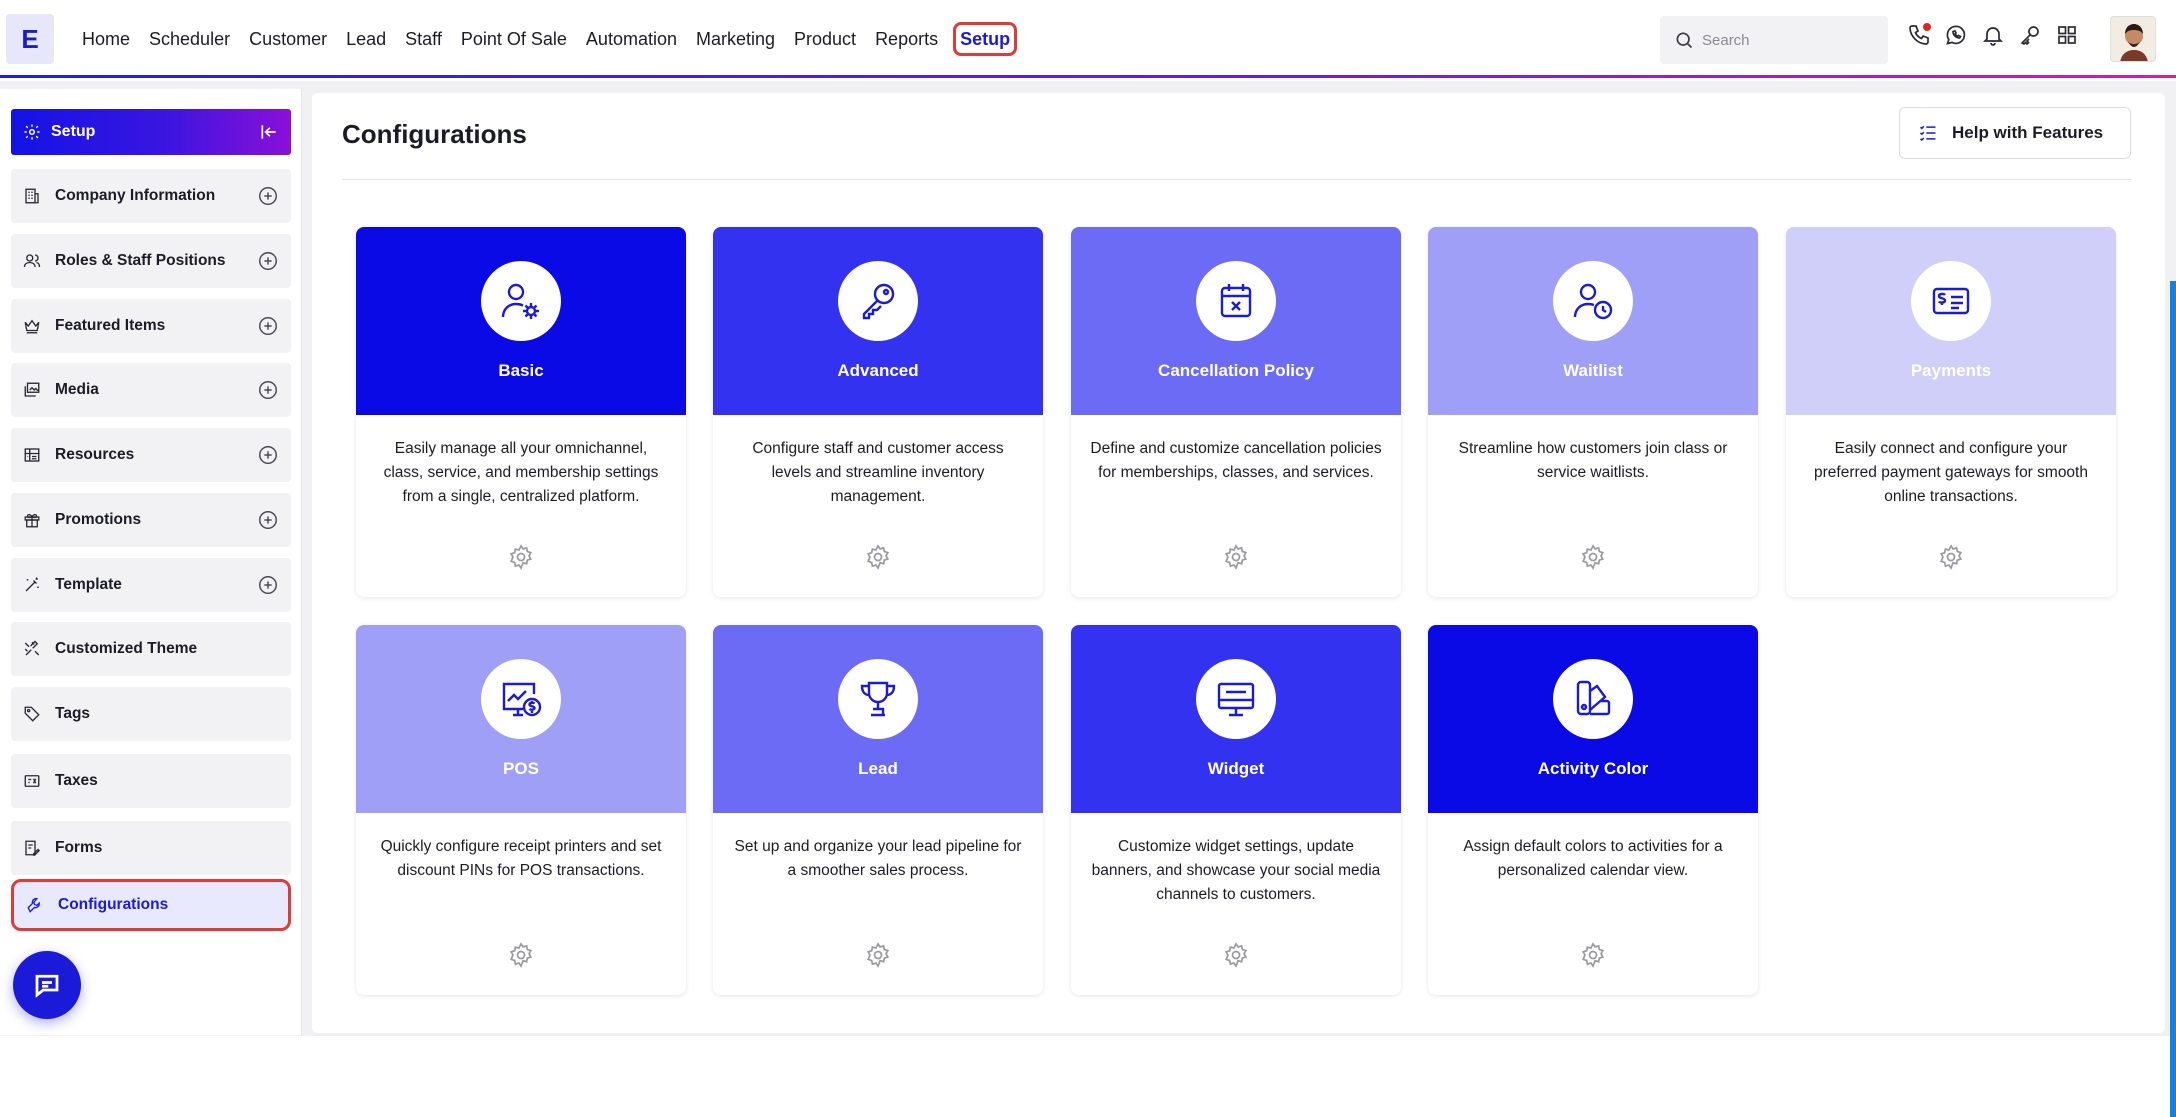 This screenshot has width=2176, height=1117. I want to click on wrench-icon, so click(33, 905).